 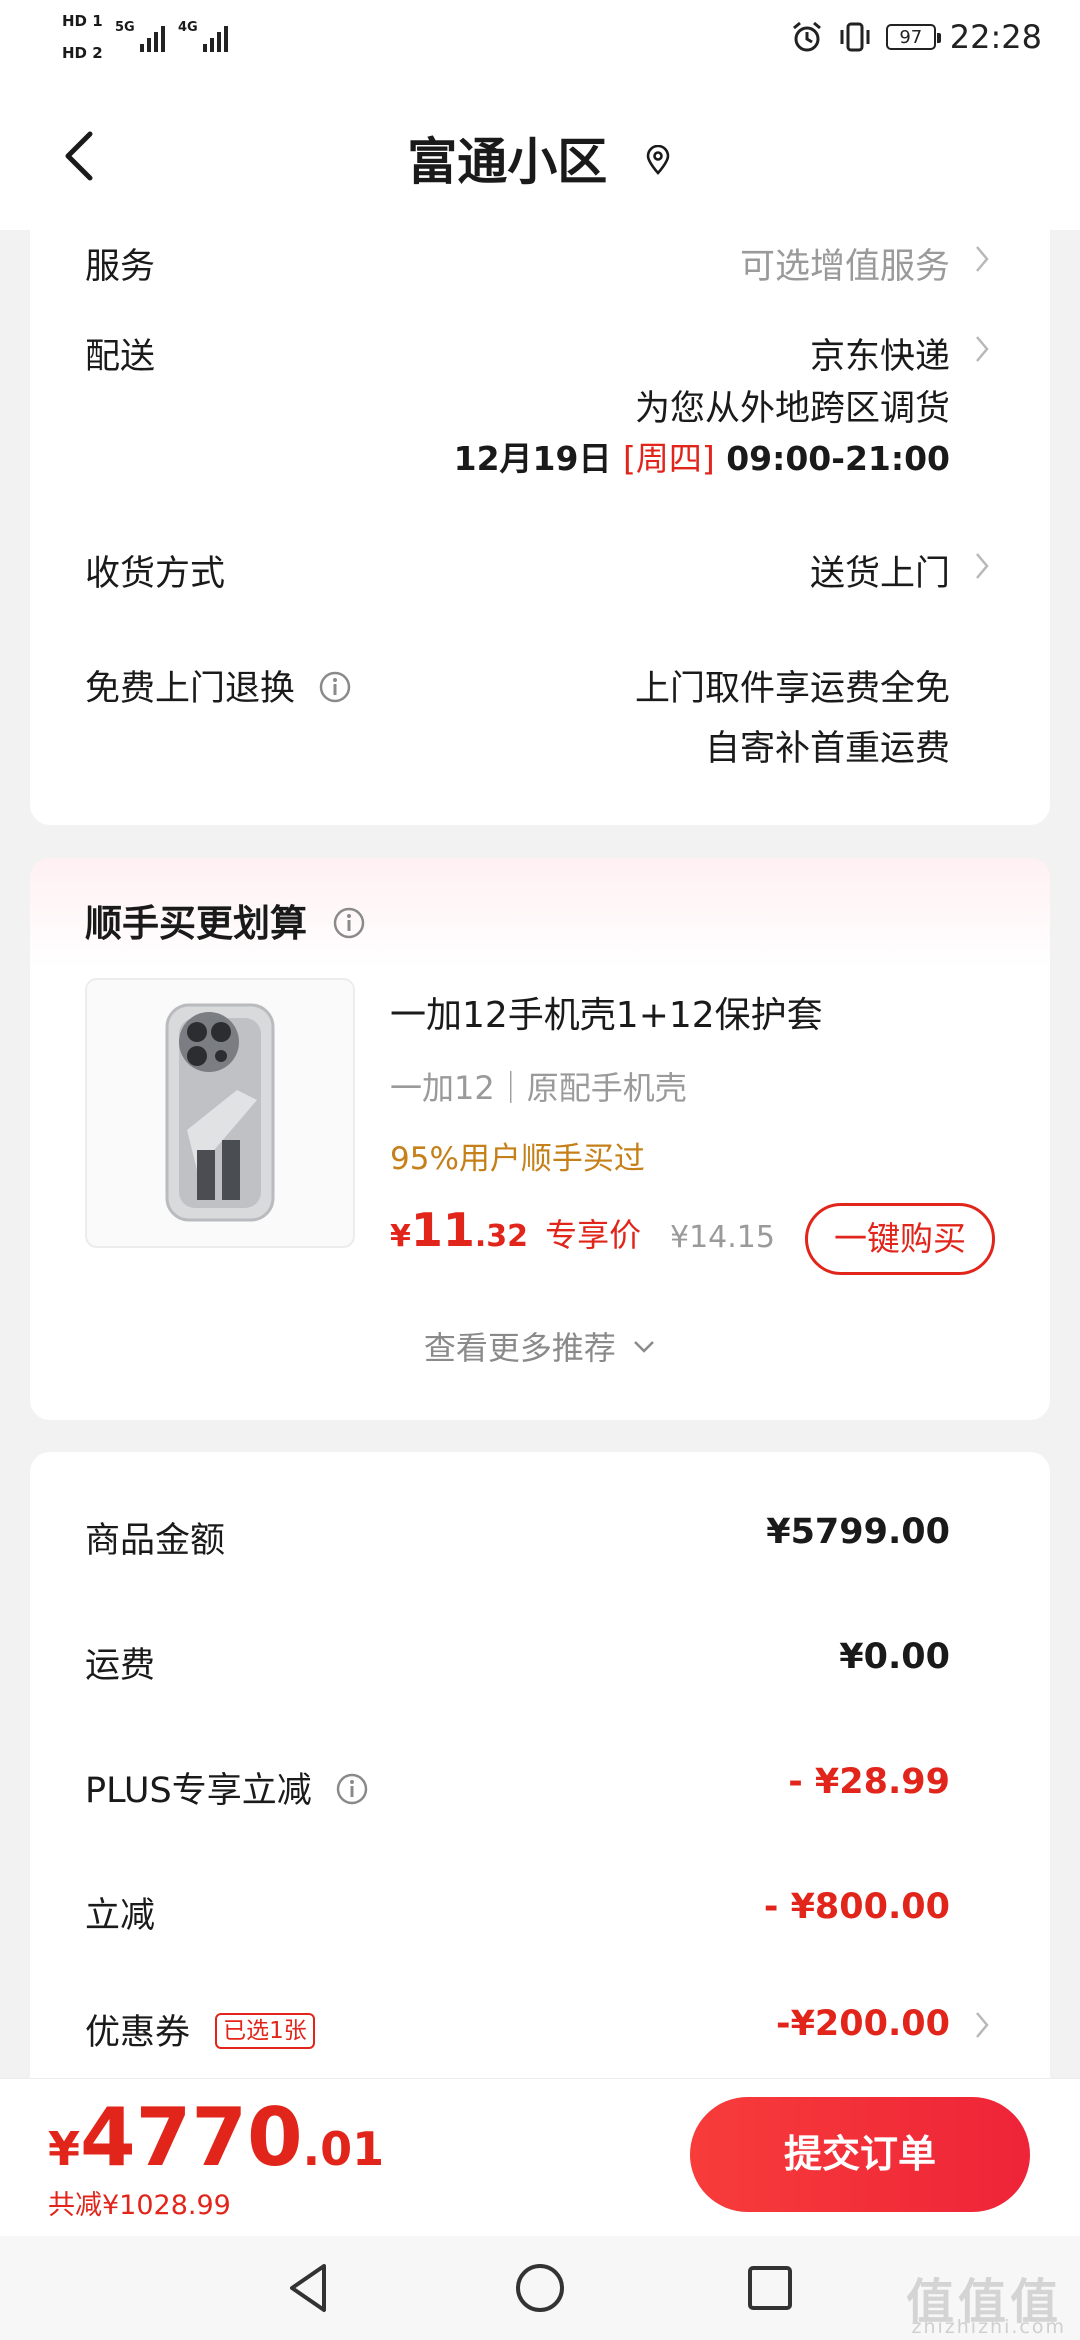 I want to click on page-title: 富通小区, so click(x=540, y=158).